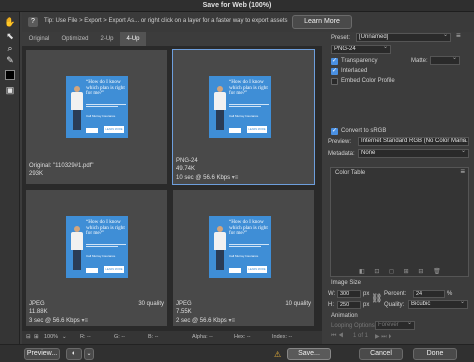 This screenshot has height=362, width=474. Describe the element at coordinates (28, 337) in the screenshot. I see `zoom-out-button: ⊟` at that location.